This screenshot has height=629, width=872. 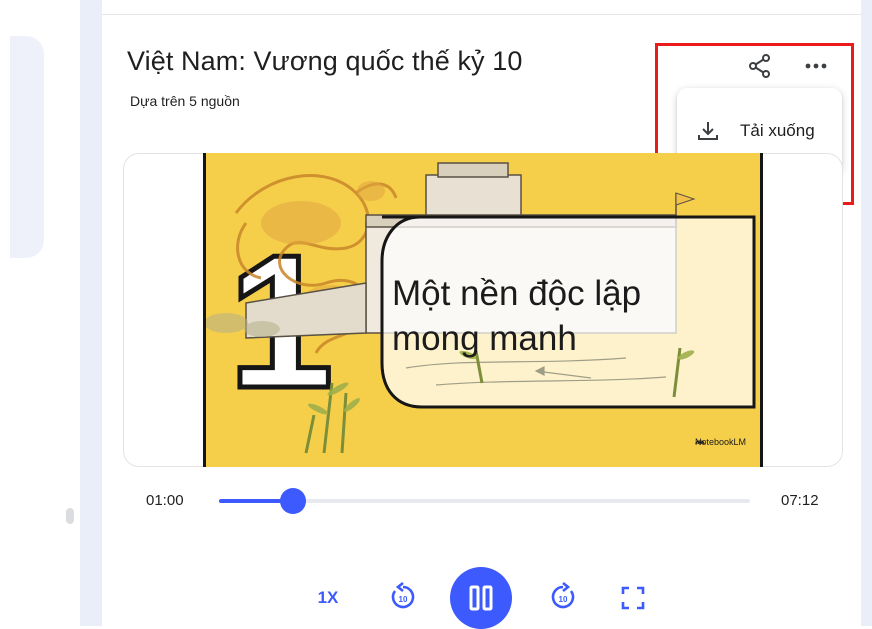 What do you see at coordinates (484, 338) in the screenshot?
I see `slide-title-line: mong manh` at bounding box center [484, 338].